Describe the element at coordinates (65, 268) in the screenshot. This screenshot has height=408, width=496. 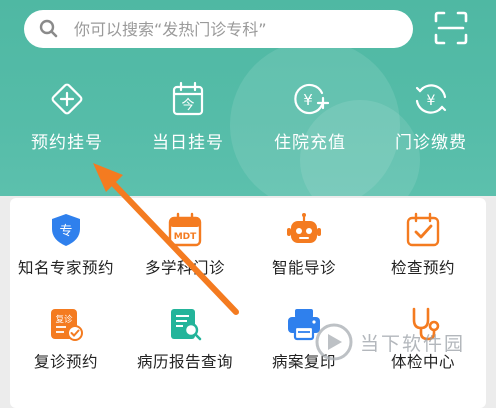
I see `service-label: 知名专家预约` at that location.